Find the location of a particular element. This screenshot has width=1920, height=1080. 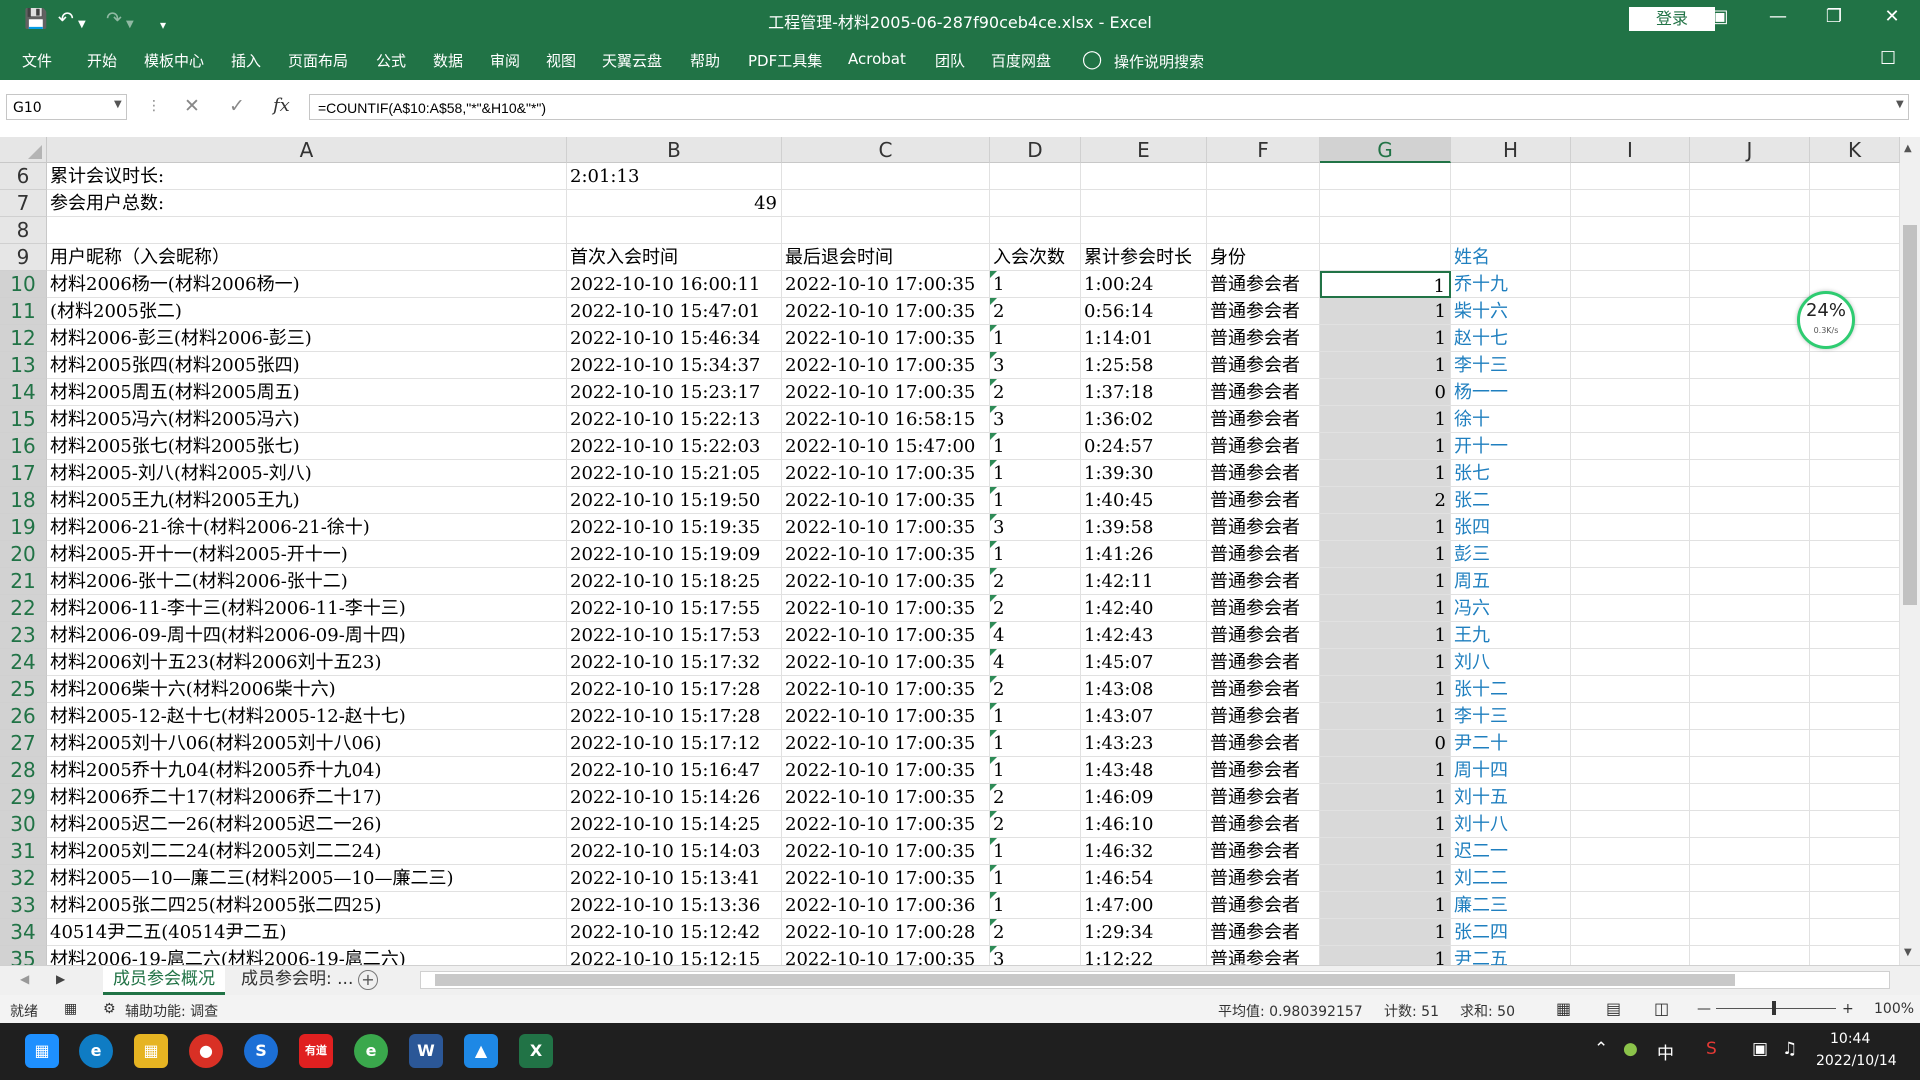

cell-first-join: 2022-10-10 15:17:55 is located at coordinates (674, 608).